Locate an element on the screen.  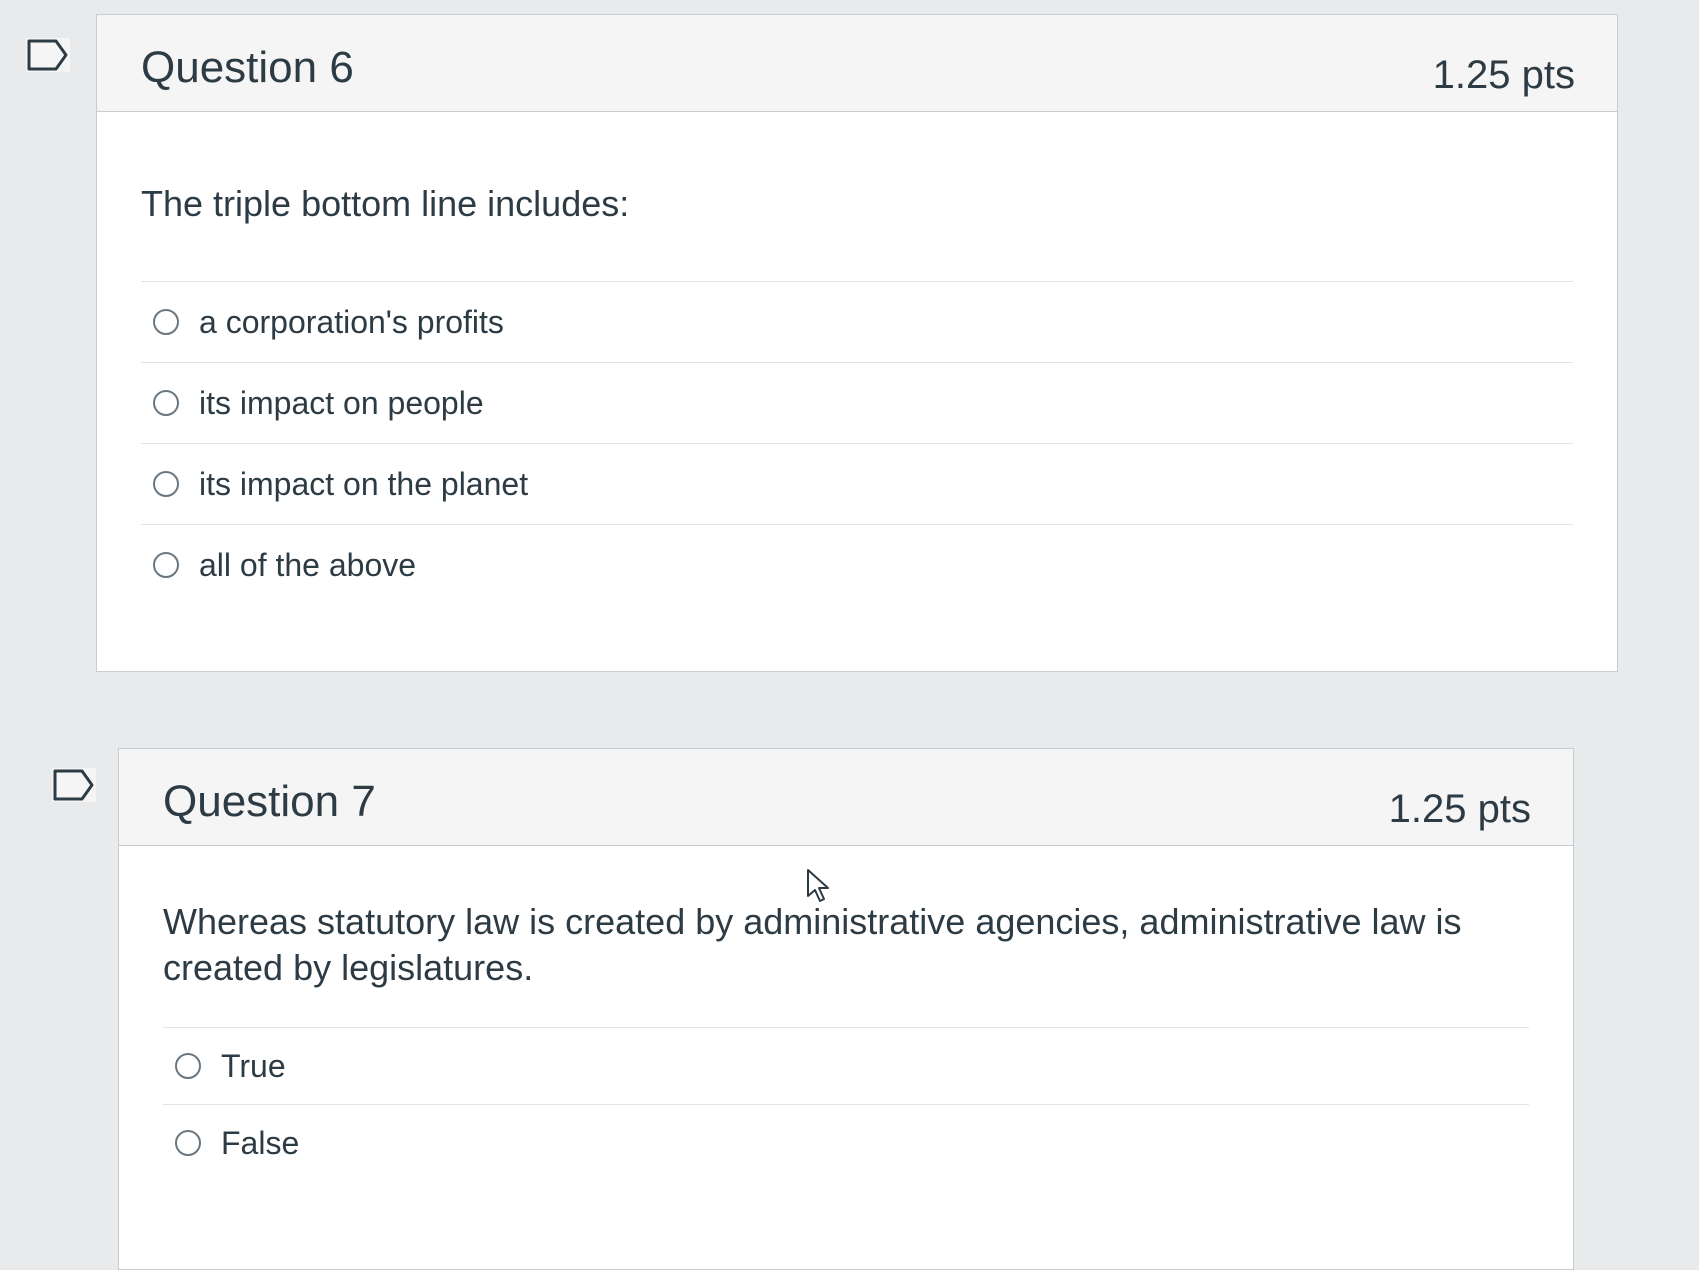
answer-option: True is located at coordinates (846, 1065).